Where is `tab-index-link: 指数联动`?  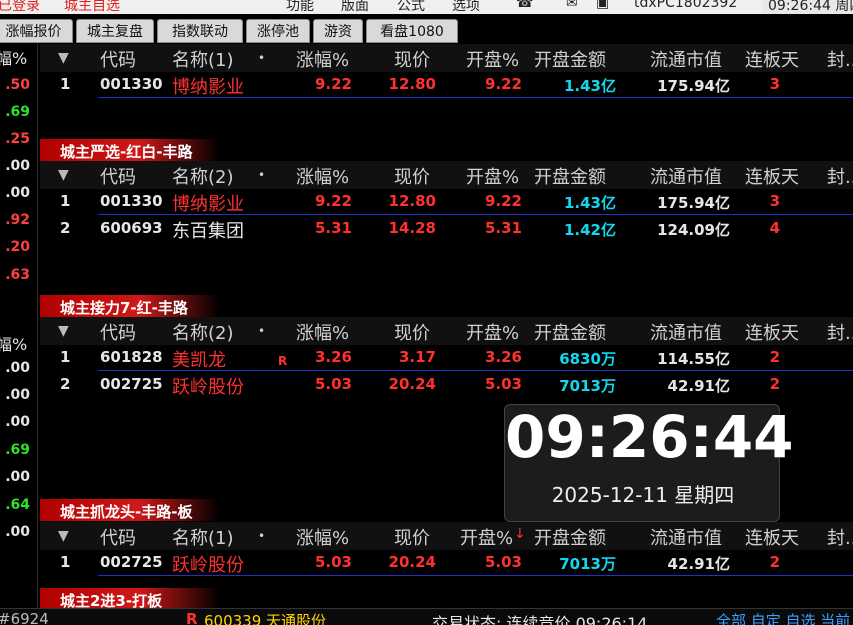
tab-index-link: 指数联动 is located at coordinates (200, 31).